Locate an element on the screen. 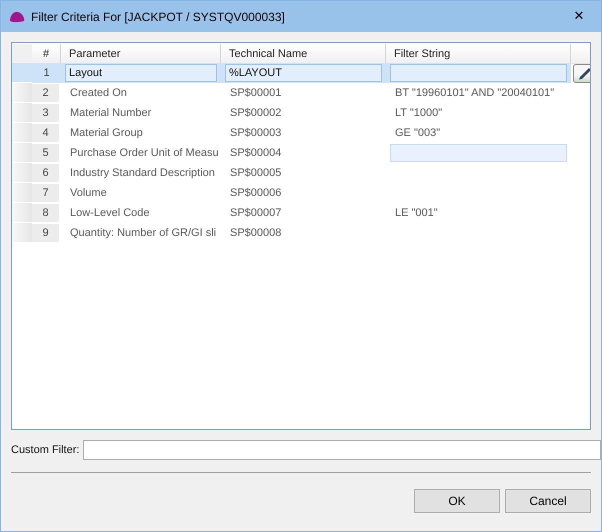  table-cell-text: Low-Level Code is located at coordinates (109, 213).